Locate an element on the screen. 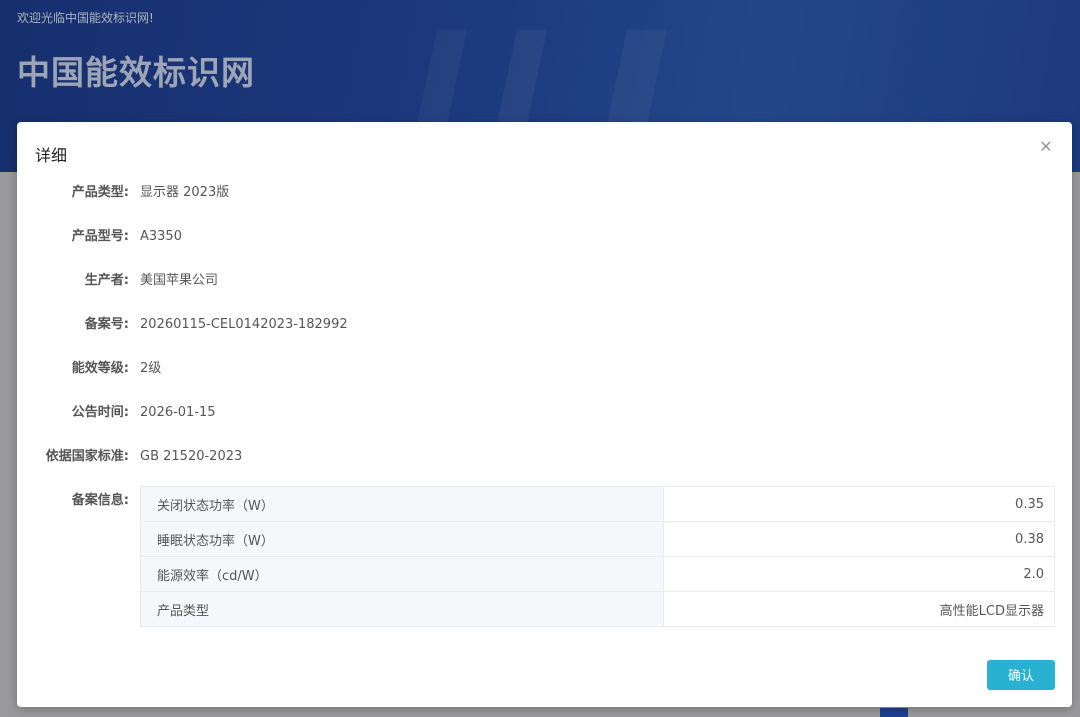  table-cell-value: 2.0 is located at coordinates (859, 574).